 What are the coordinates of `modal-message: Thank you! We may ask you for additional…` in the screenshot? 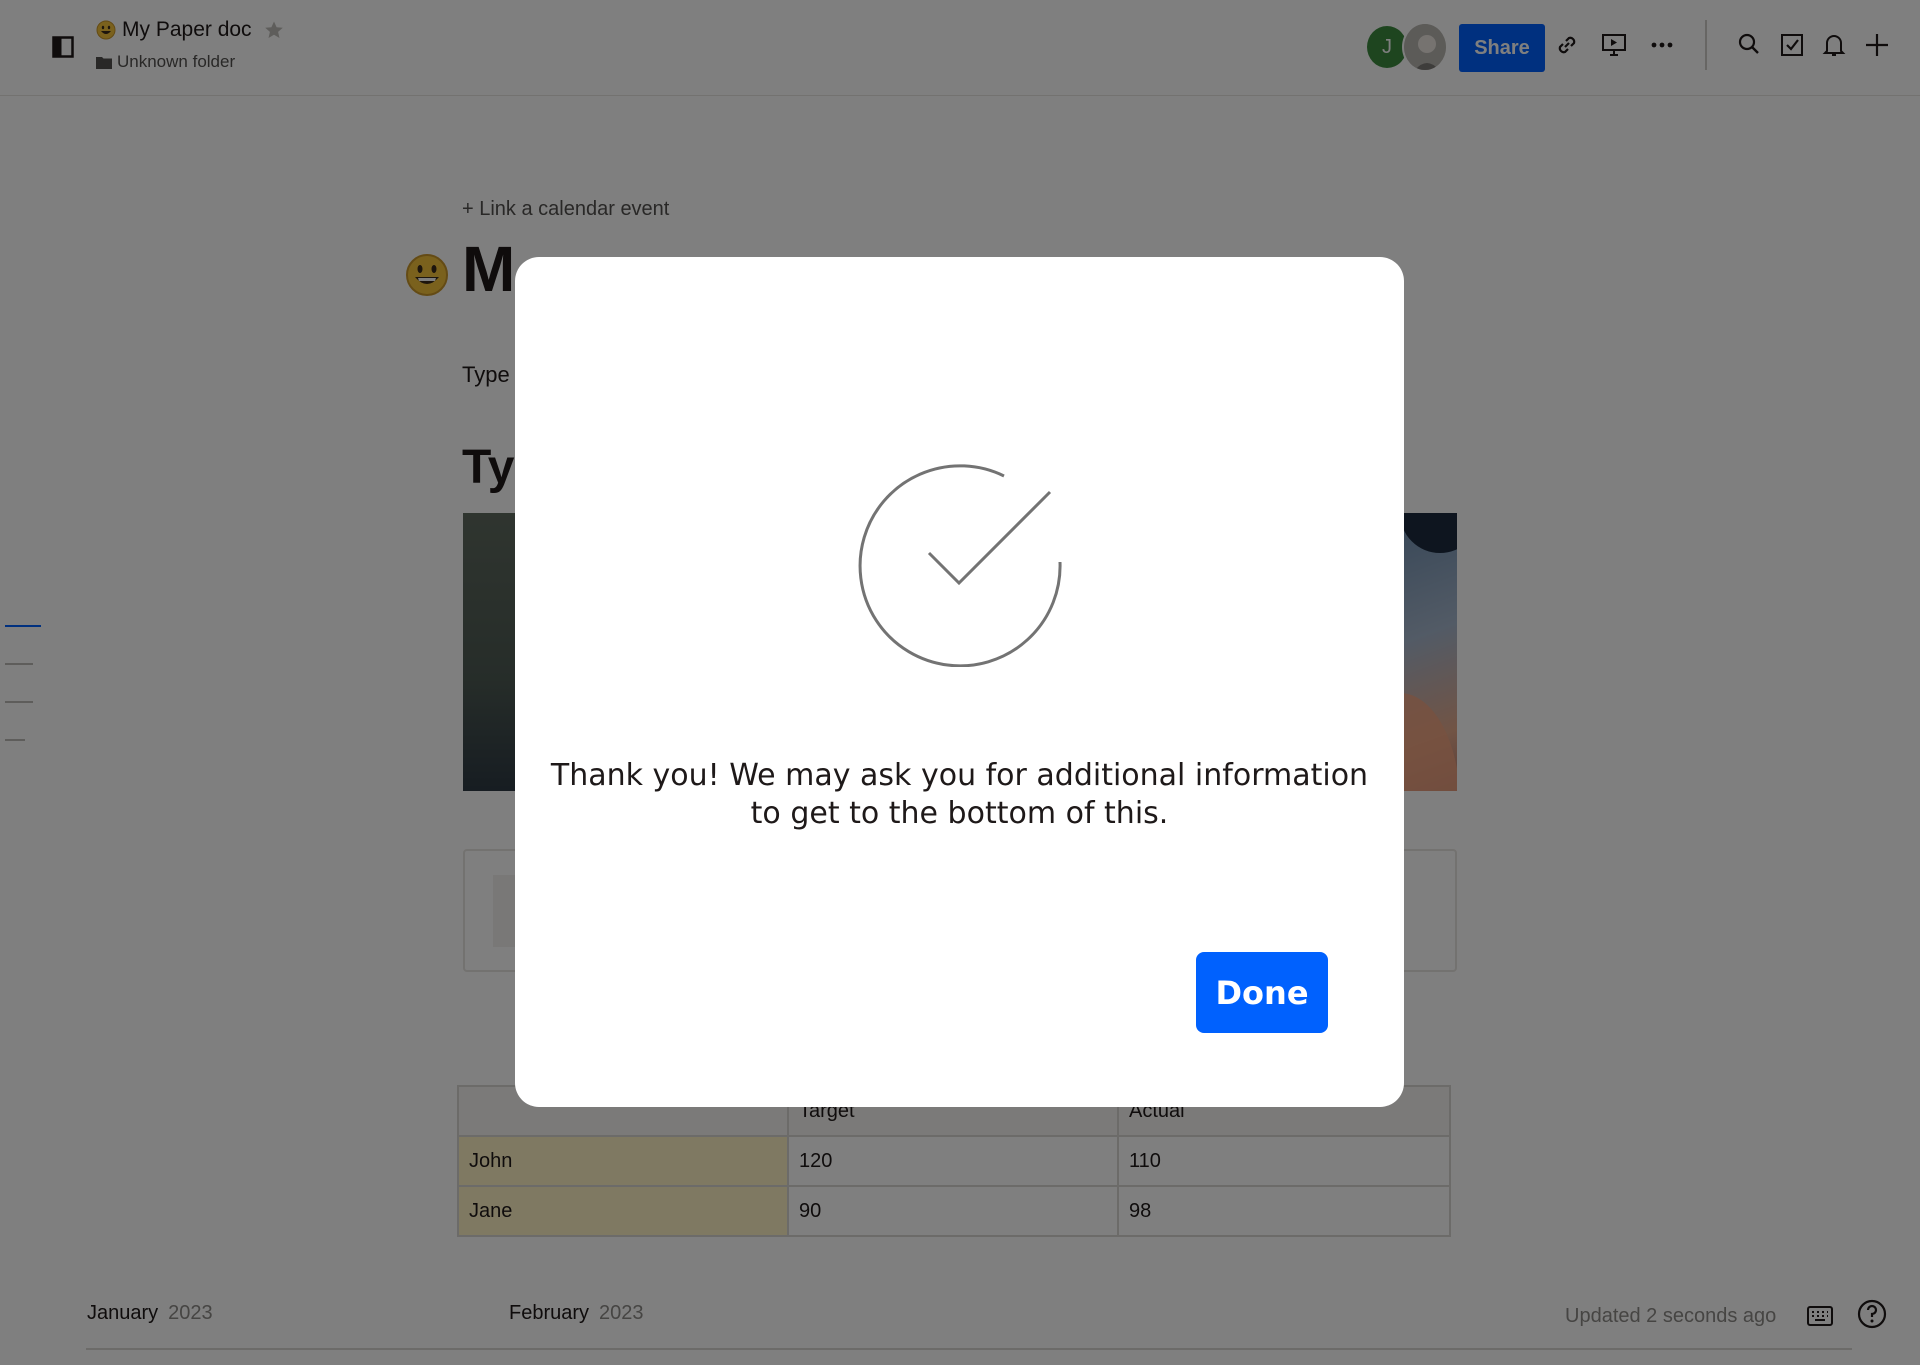 It's located at (959, 794).